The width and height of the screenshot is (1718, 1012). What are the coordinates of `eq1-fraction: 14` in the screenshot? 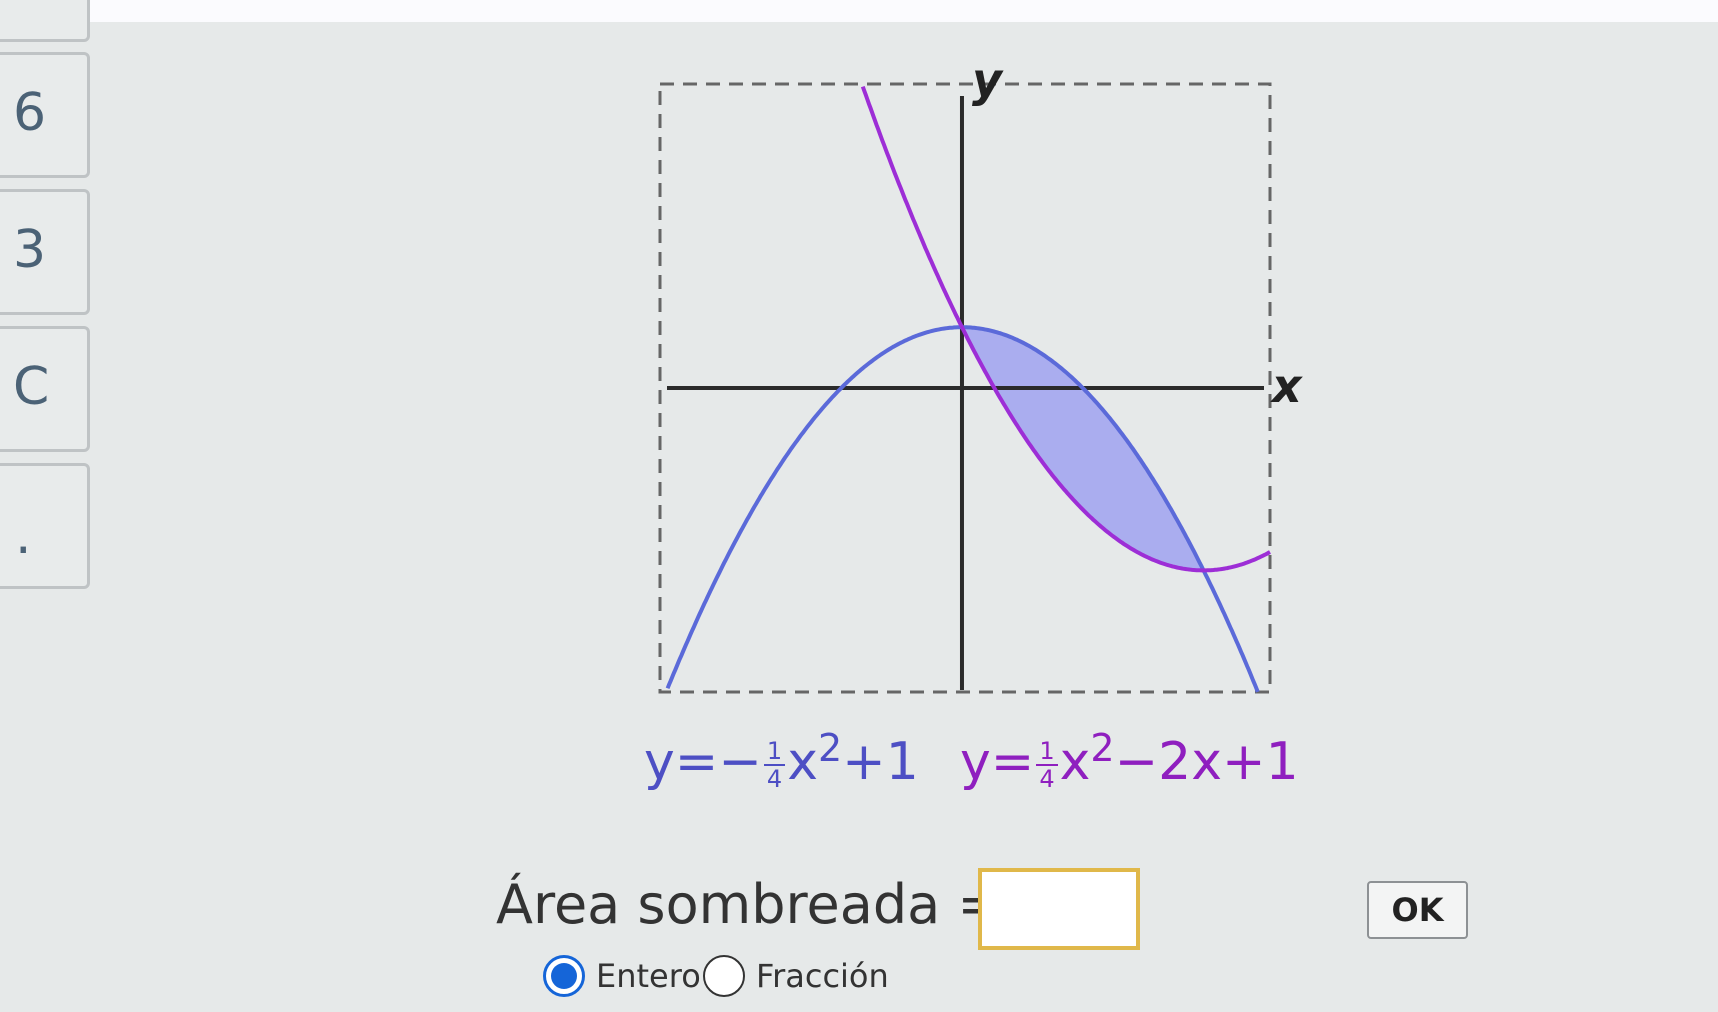 It's located at (774, 765).